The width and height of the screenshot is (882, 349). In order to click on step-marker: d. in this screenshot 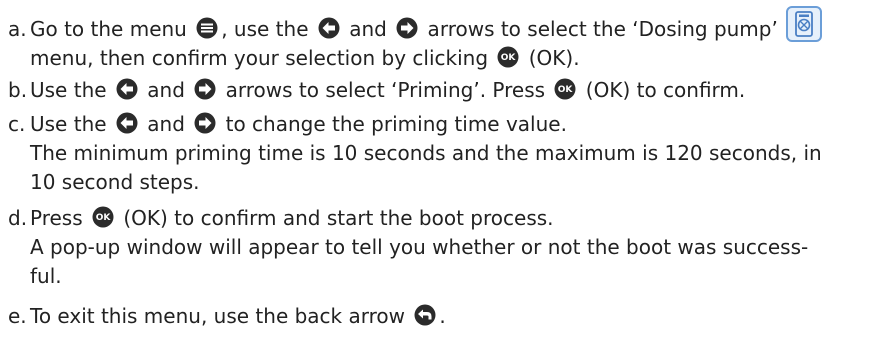, I will do `click(18, 218)`.